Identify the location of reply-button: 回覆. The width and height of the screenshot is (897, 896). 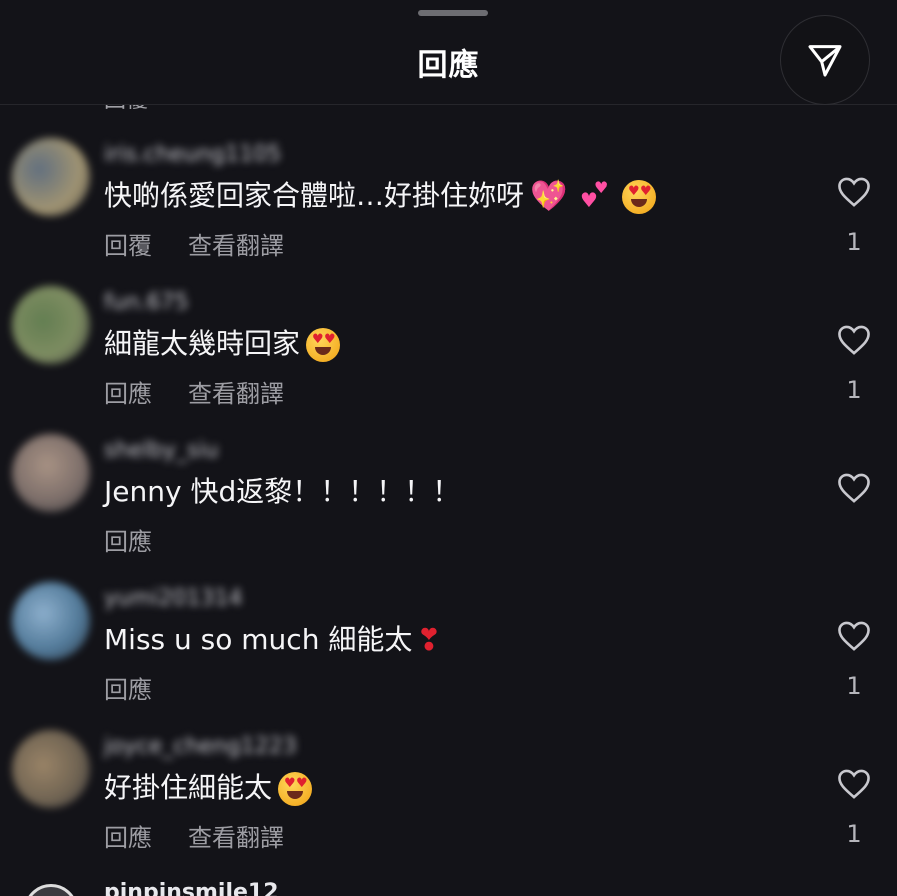
(128, 246).